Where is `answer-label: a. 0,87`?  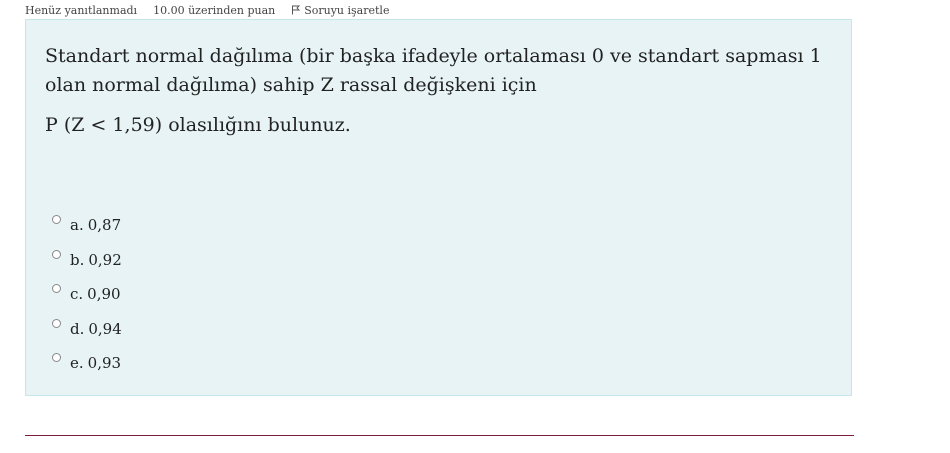
answer-label: a. 0,87 is located at coordinates (95, 225).